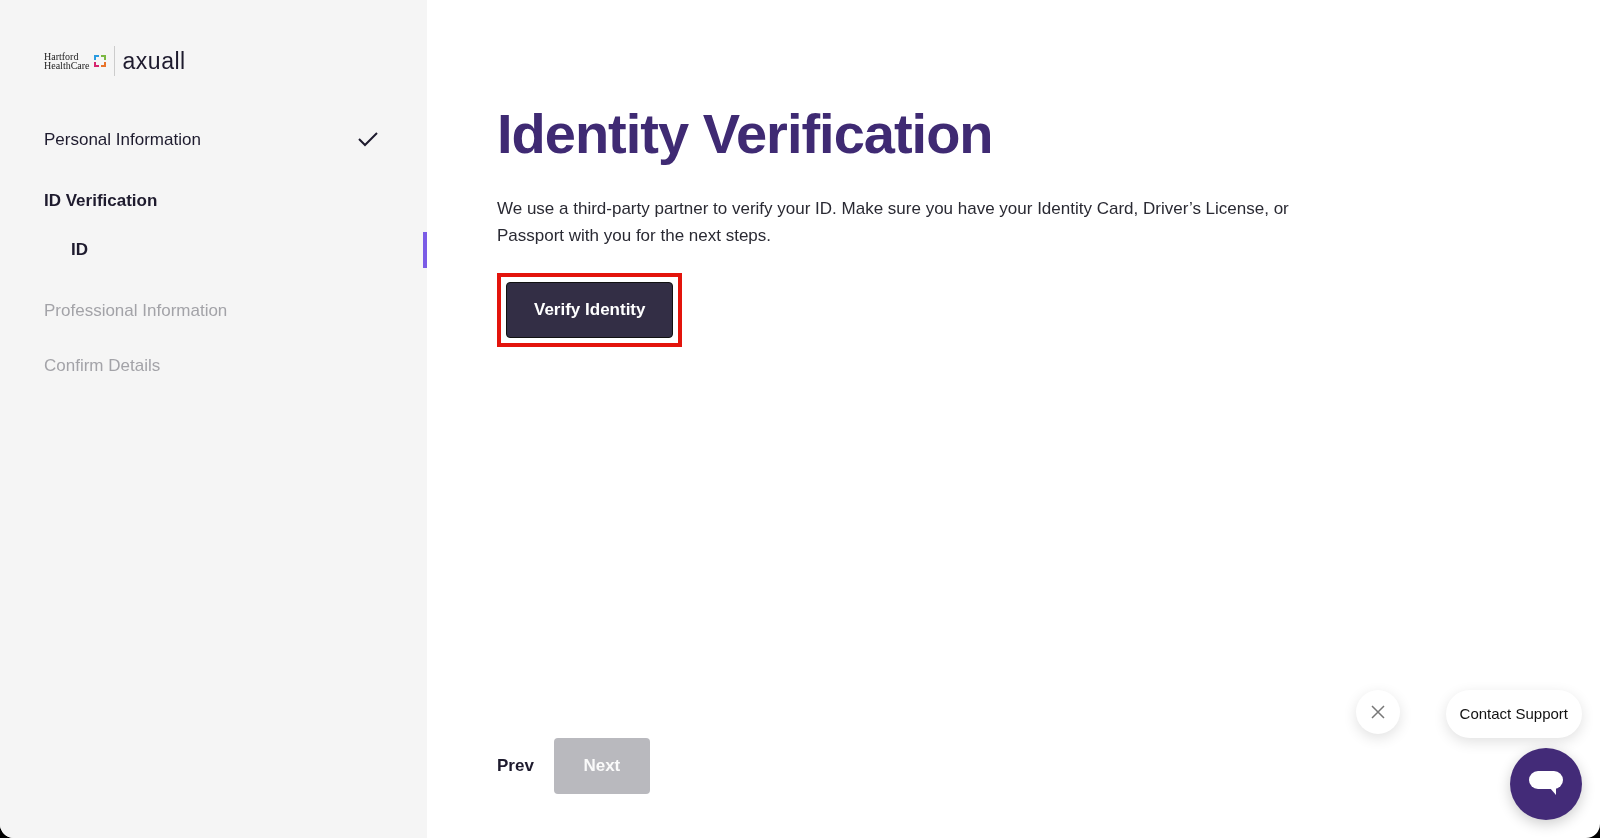 The height and width of the screenshot is (838, 1600). What do you see at coordinates (1378, 712) in the screenshot?
I see `close-icon` at bounding box center [1378, 712].